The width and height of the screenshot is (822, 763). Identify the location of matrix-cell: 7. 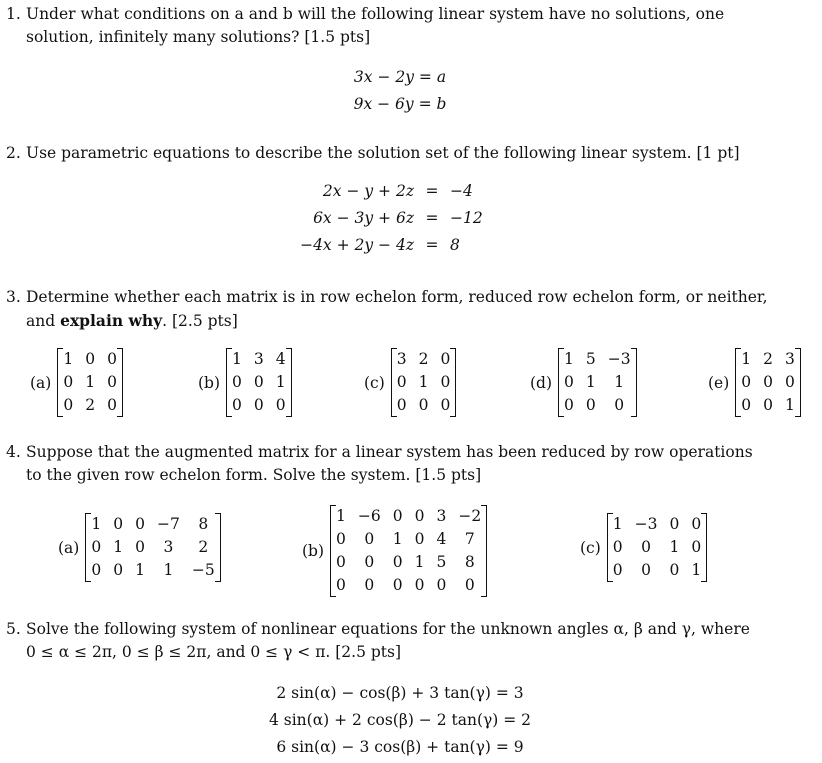
(469, 539).